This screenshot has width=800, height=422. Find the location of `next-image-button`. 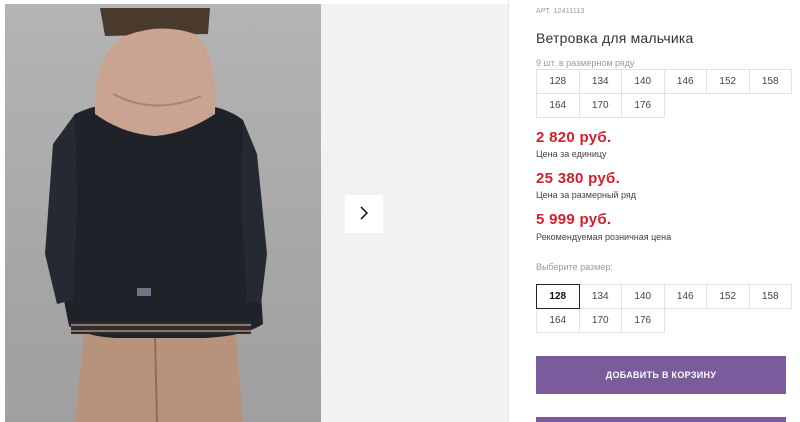

next-image-button is located at coordinates (364, 214).